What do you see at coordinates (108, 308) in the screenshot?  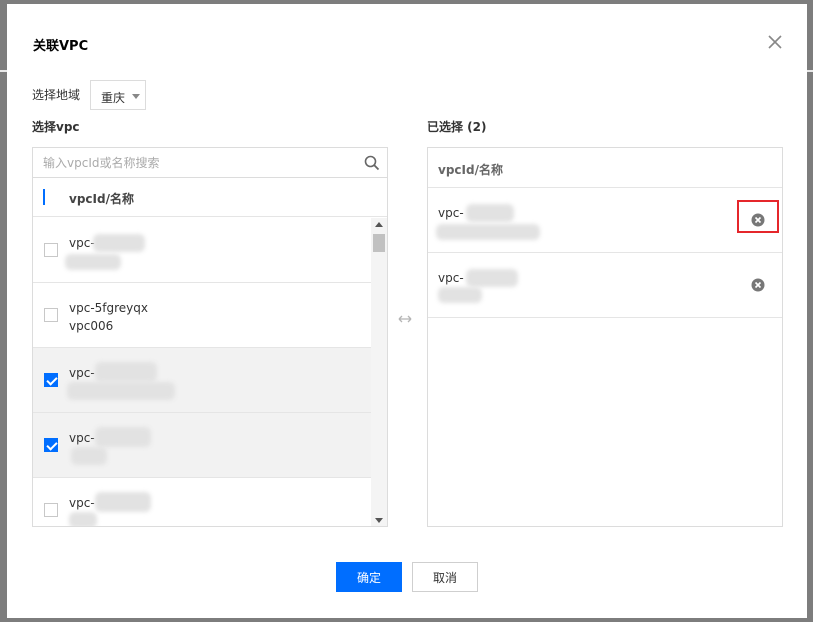 I see `vpc-id: vpc-5fgreyqx` at bounding box center [108, 308].